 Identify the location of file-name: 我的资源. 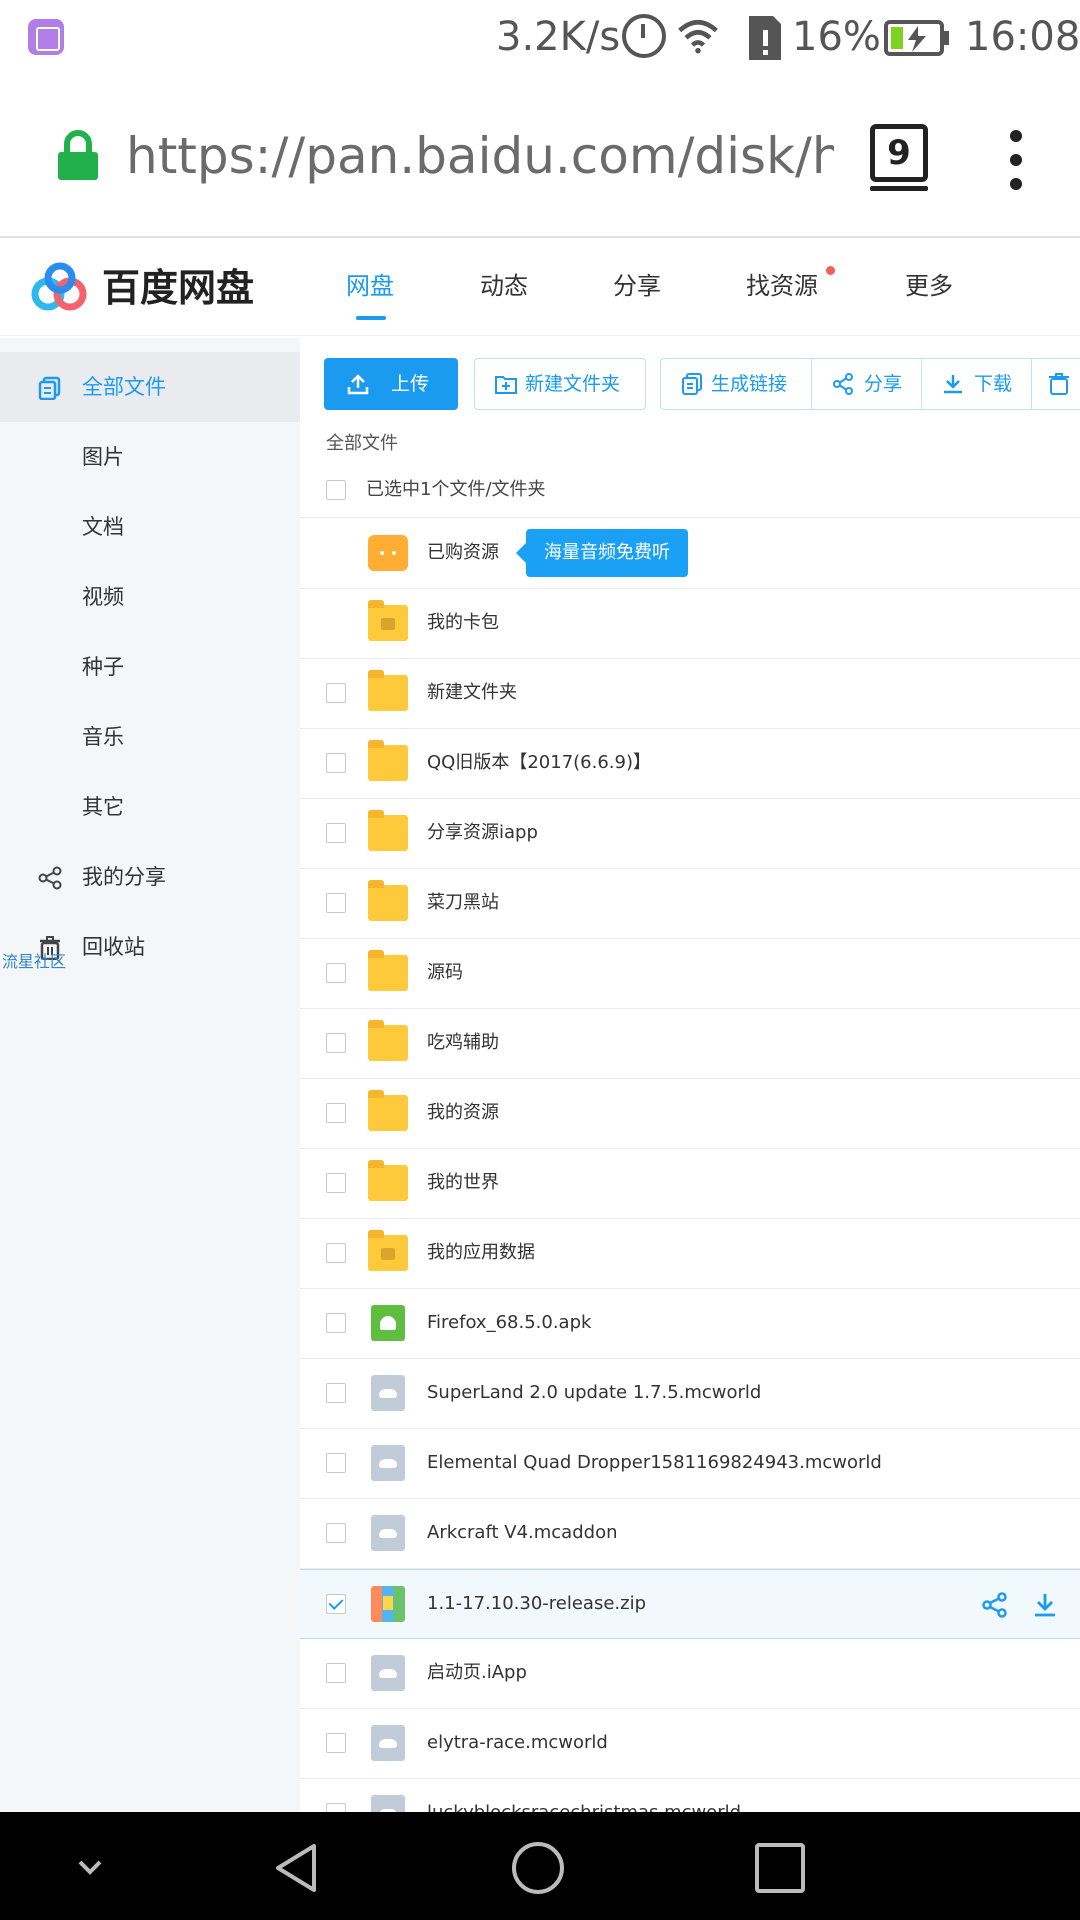
(463, 1113).